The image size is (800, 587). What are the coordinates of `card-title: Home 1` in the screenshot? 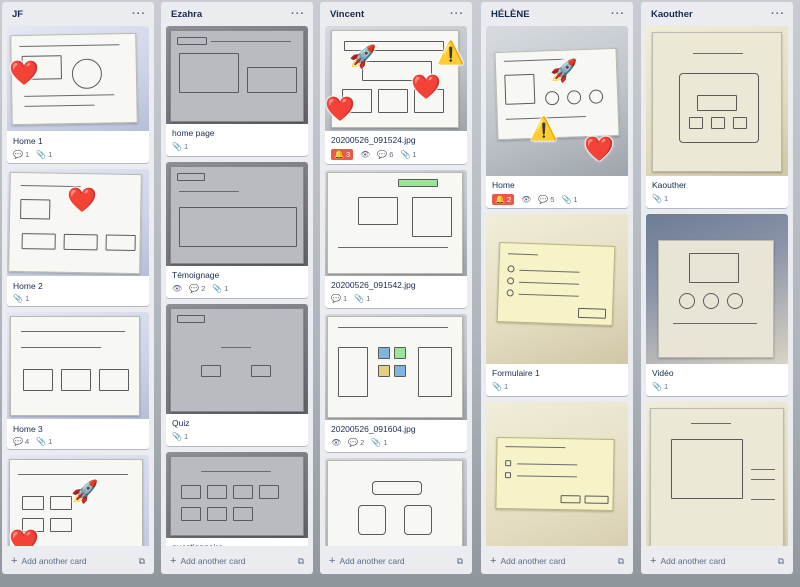 It's located at (28, 141).